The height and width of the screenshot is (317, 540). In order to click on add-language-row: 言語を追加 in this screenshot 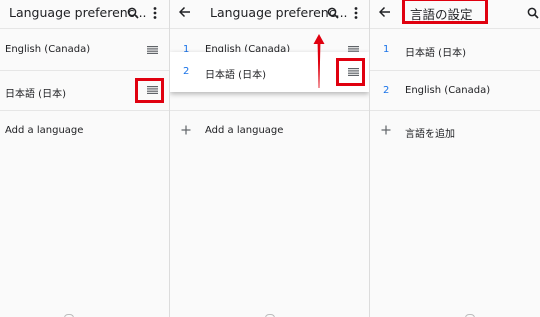, I will do `click(455, 131)`.